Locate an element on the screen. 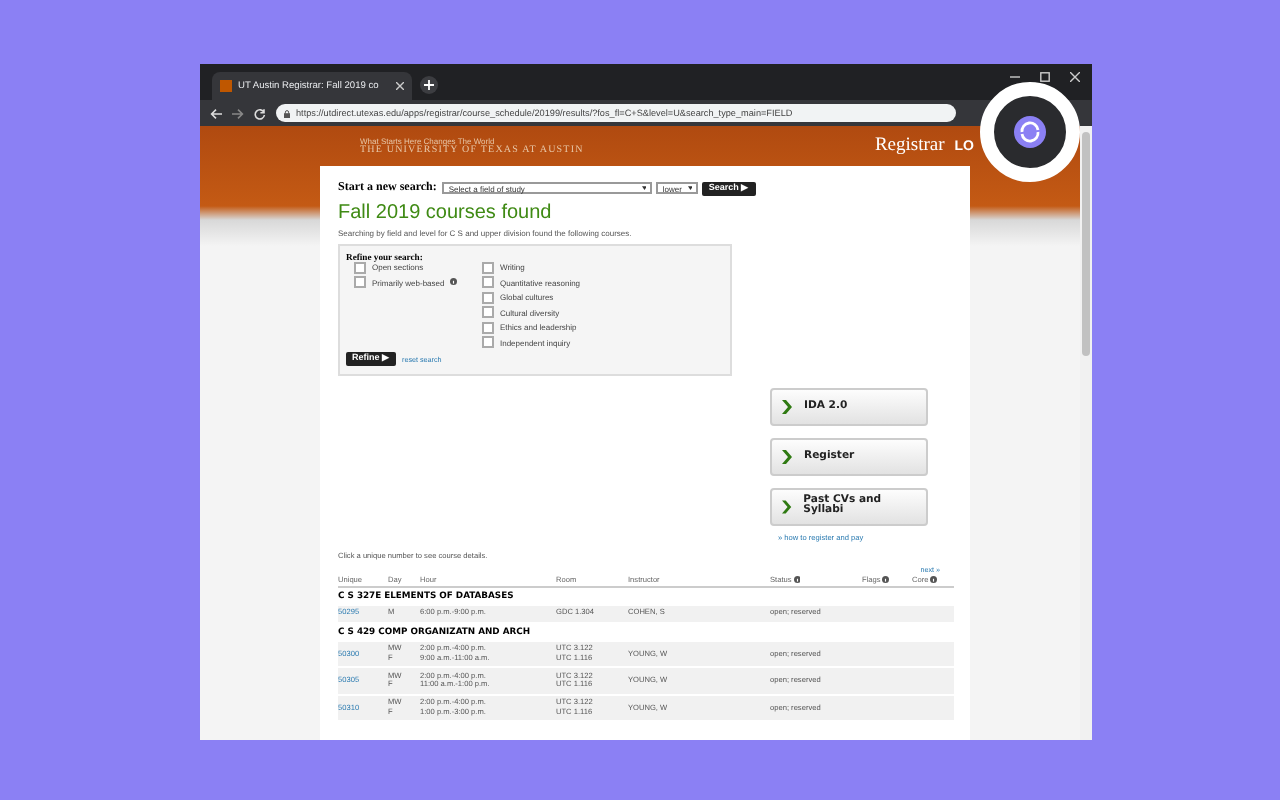 The width and height of the screenshot is (1280, 800). favicon-icon is located at coordinates (226, 86).